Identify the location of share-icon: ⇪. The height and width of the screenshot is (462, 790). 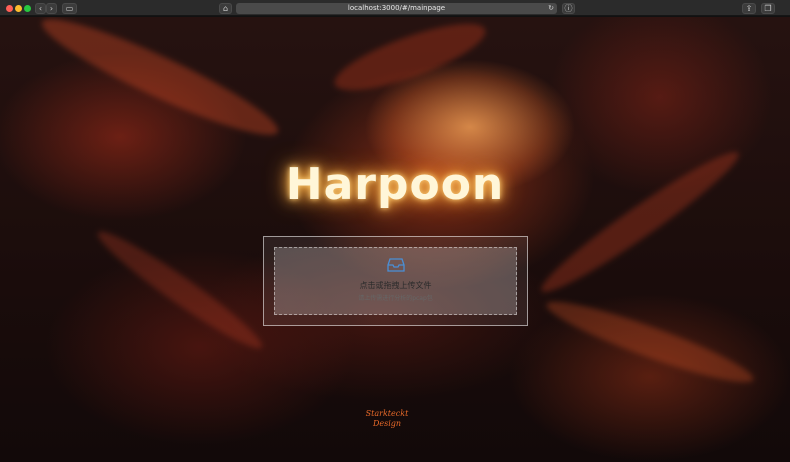
(749, 8).